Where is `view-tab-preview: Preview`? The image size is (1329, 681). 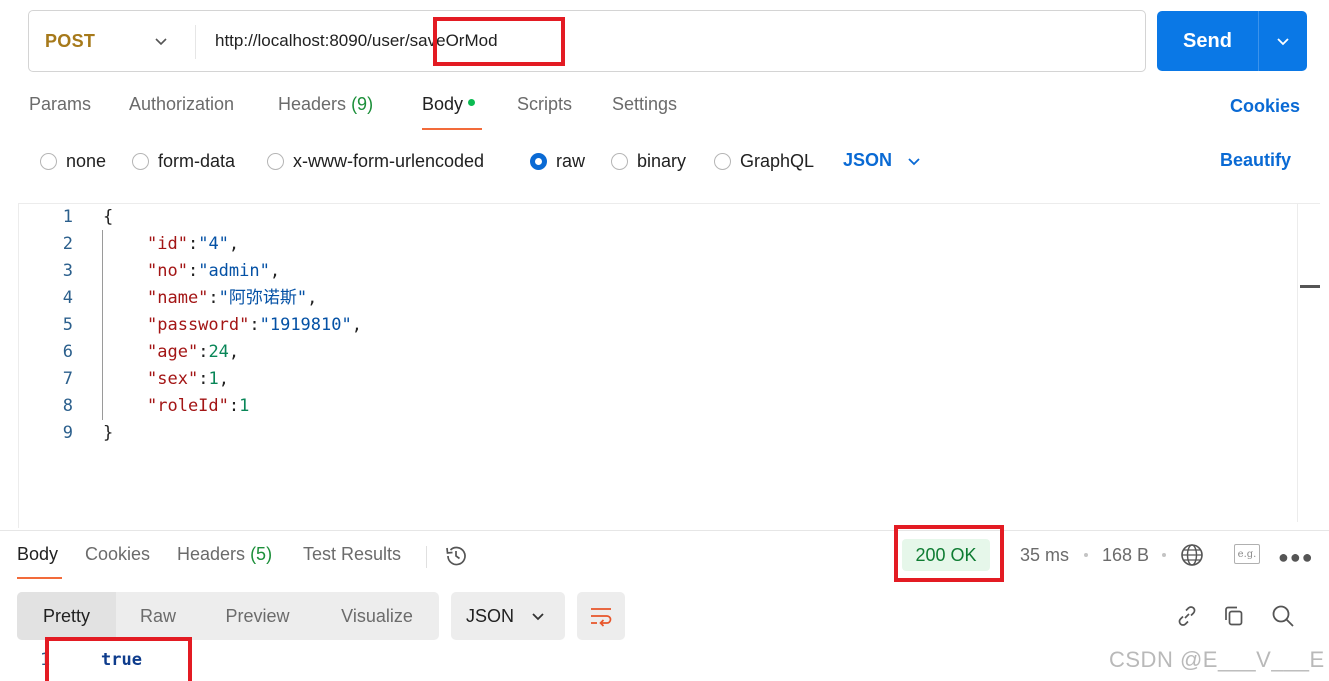
view-tab-preview: Preview is located at coordinates (257, 616).